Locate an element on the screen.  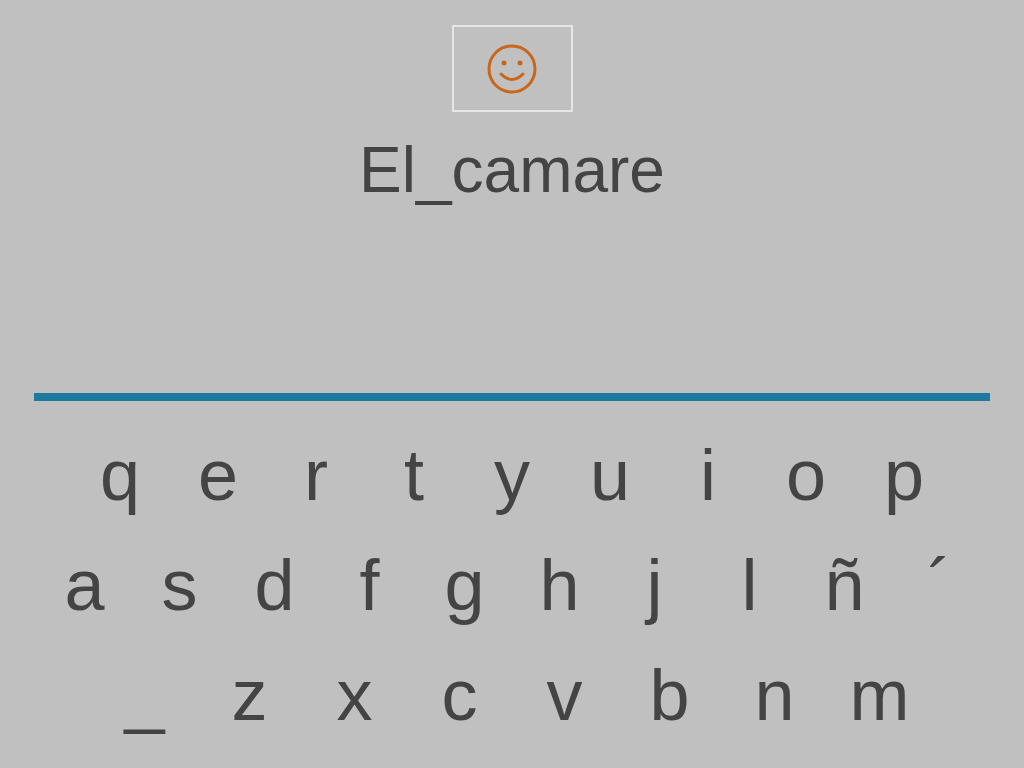
key: h is located at coordinates (559, 585).